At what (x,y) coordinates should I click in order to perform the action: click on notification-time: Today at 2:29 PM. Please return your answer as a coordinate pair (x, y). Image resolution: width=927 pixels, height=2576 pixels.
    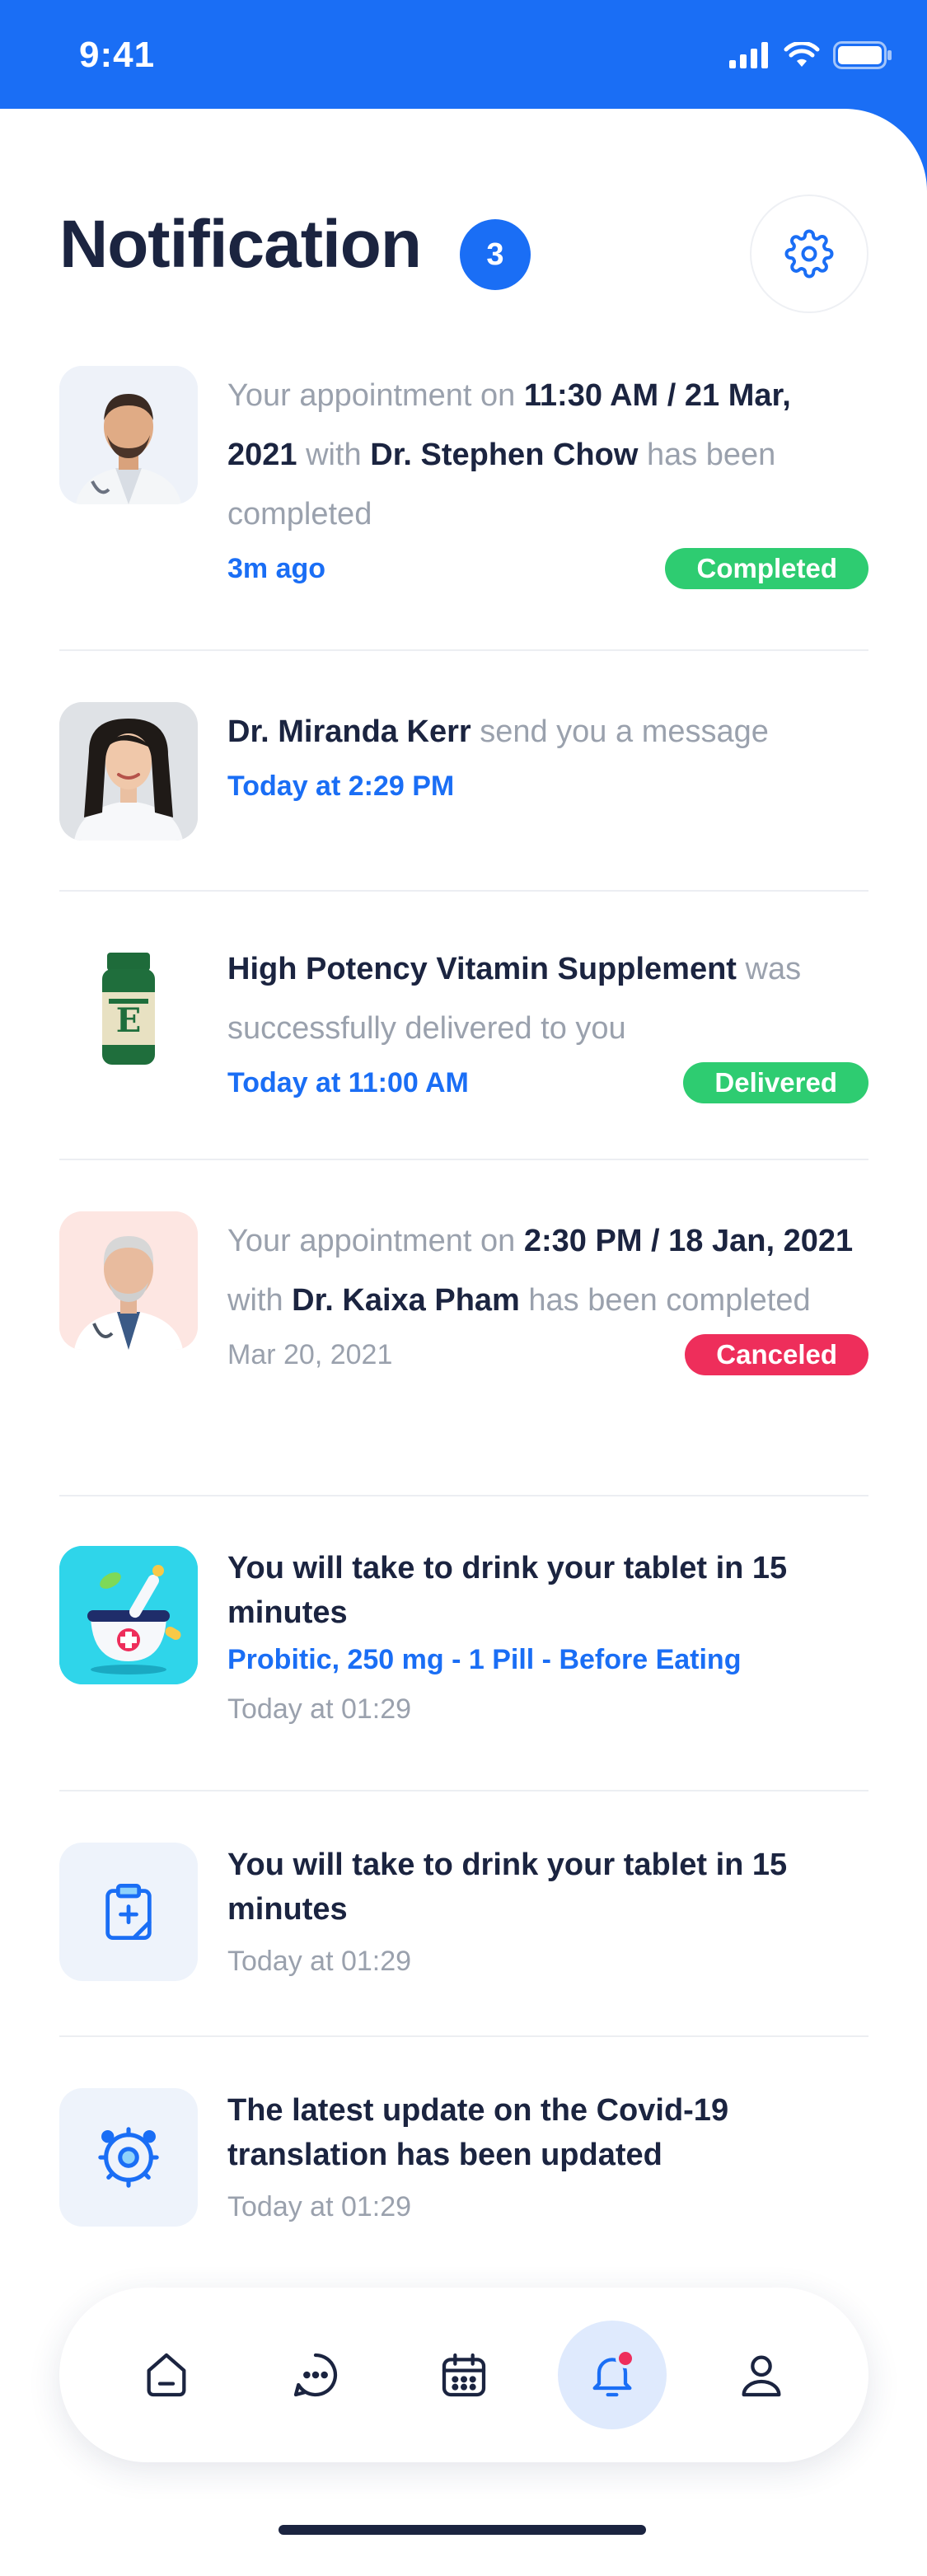
    Looking at the image, I should click on (341, 786).